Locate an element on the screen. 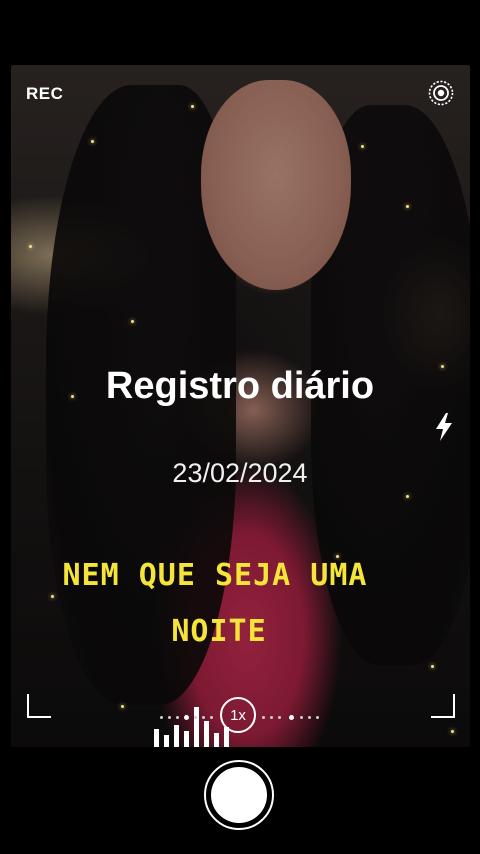  shutter-inner is located at coordinates (239, 795).